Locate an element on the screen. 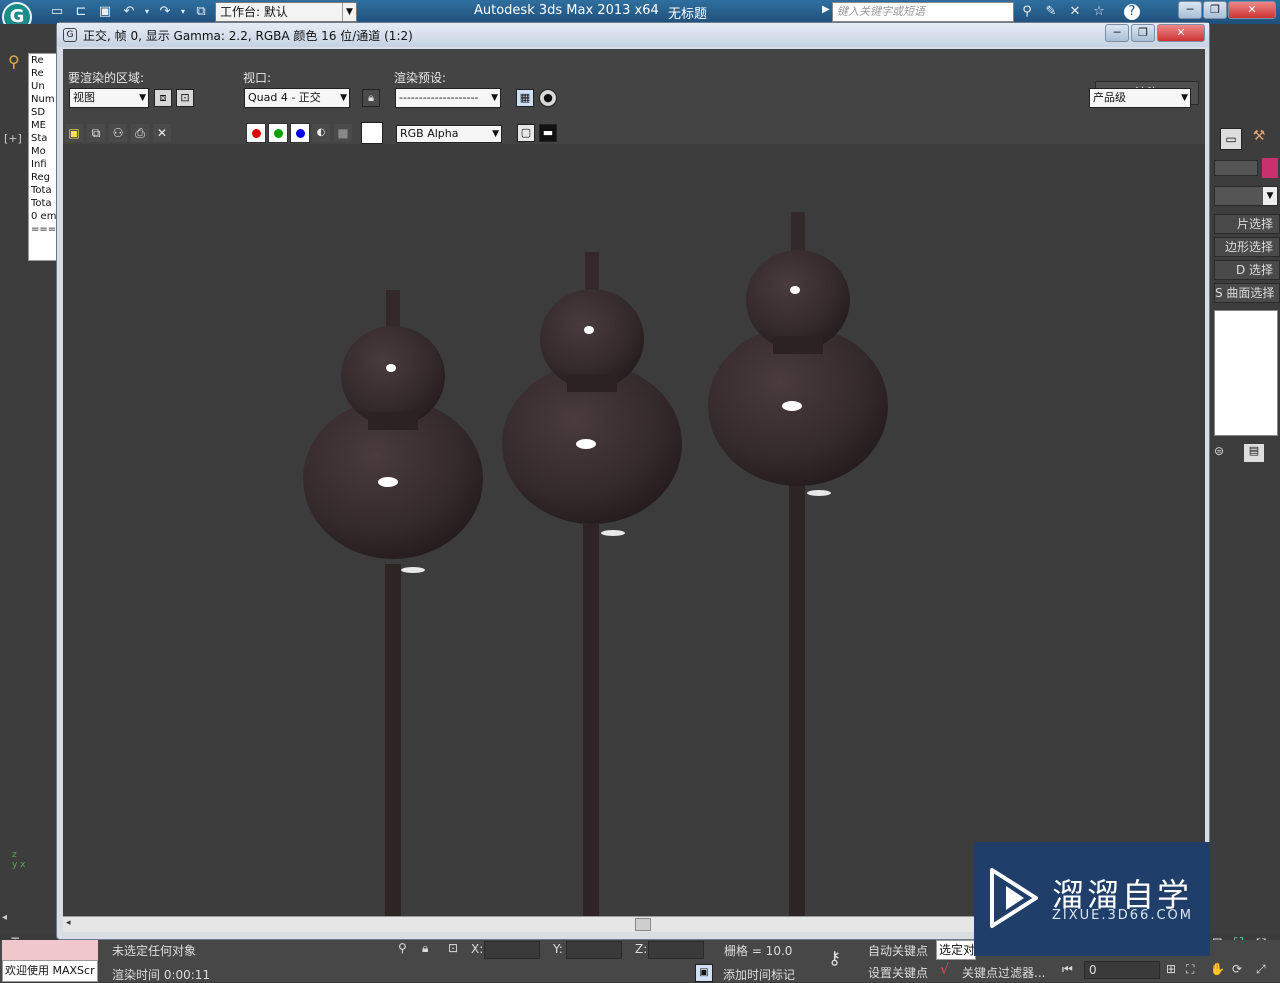 Image resolution: width=1280 pixels, height=983 pixels. curve-icon: √ is located at coordinates (944, 970).